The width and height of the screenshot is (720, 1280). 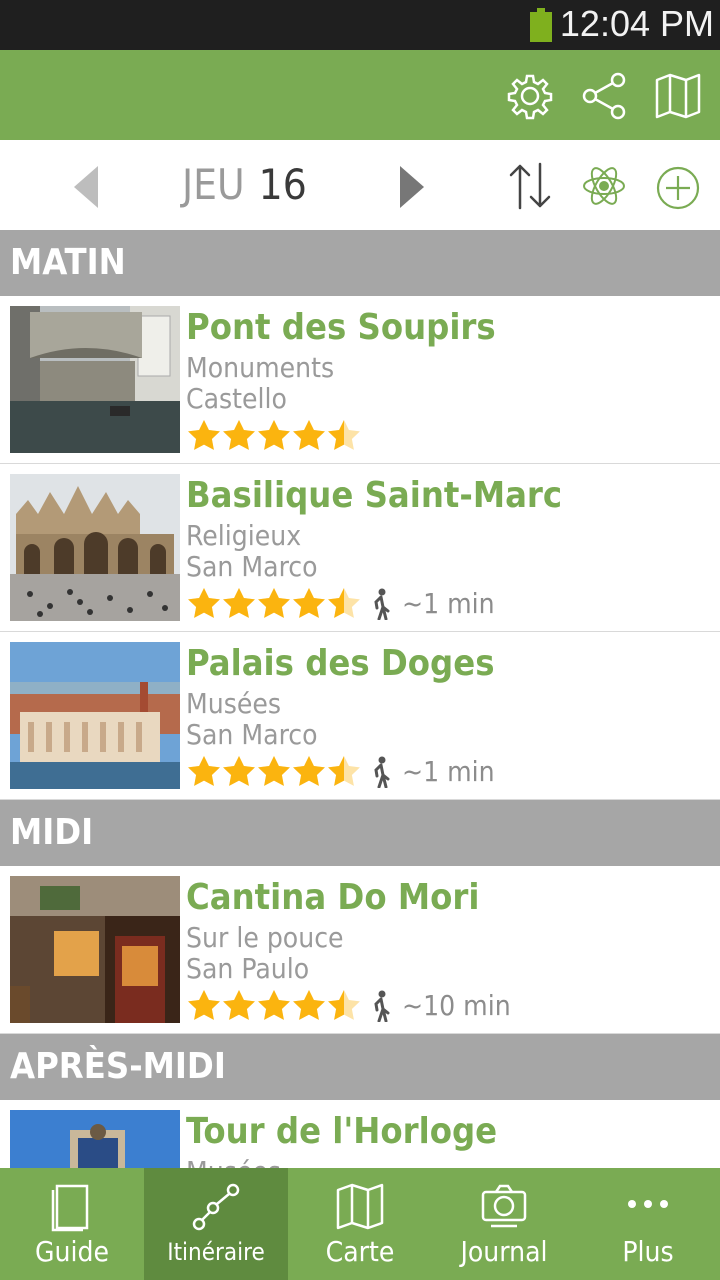 What do you see at coordinates (530, 186) in the screenshot?
I see `sort-icon` at bounding box center [530, 186].